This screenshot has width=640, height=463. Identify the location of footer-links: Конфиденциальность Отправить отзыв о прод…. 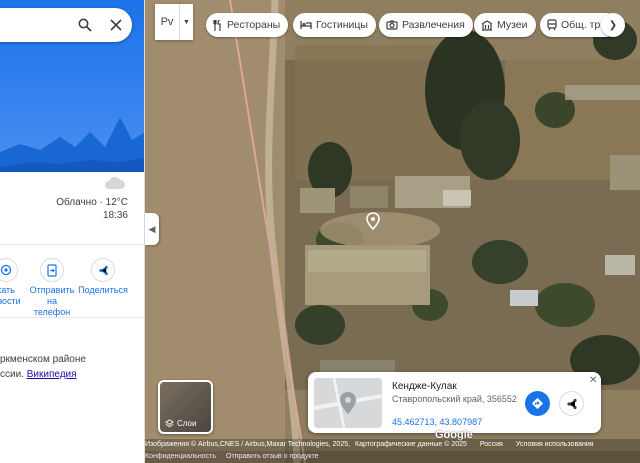
(392, 457).